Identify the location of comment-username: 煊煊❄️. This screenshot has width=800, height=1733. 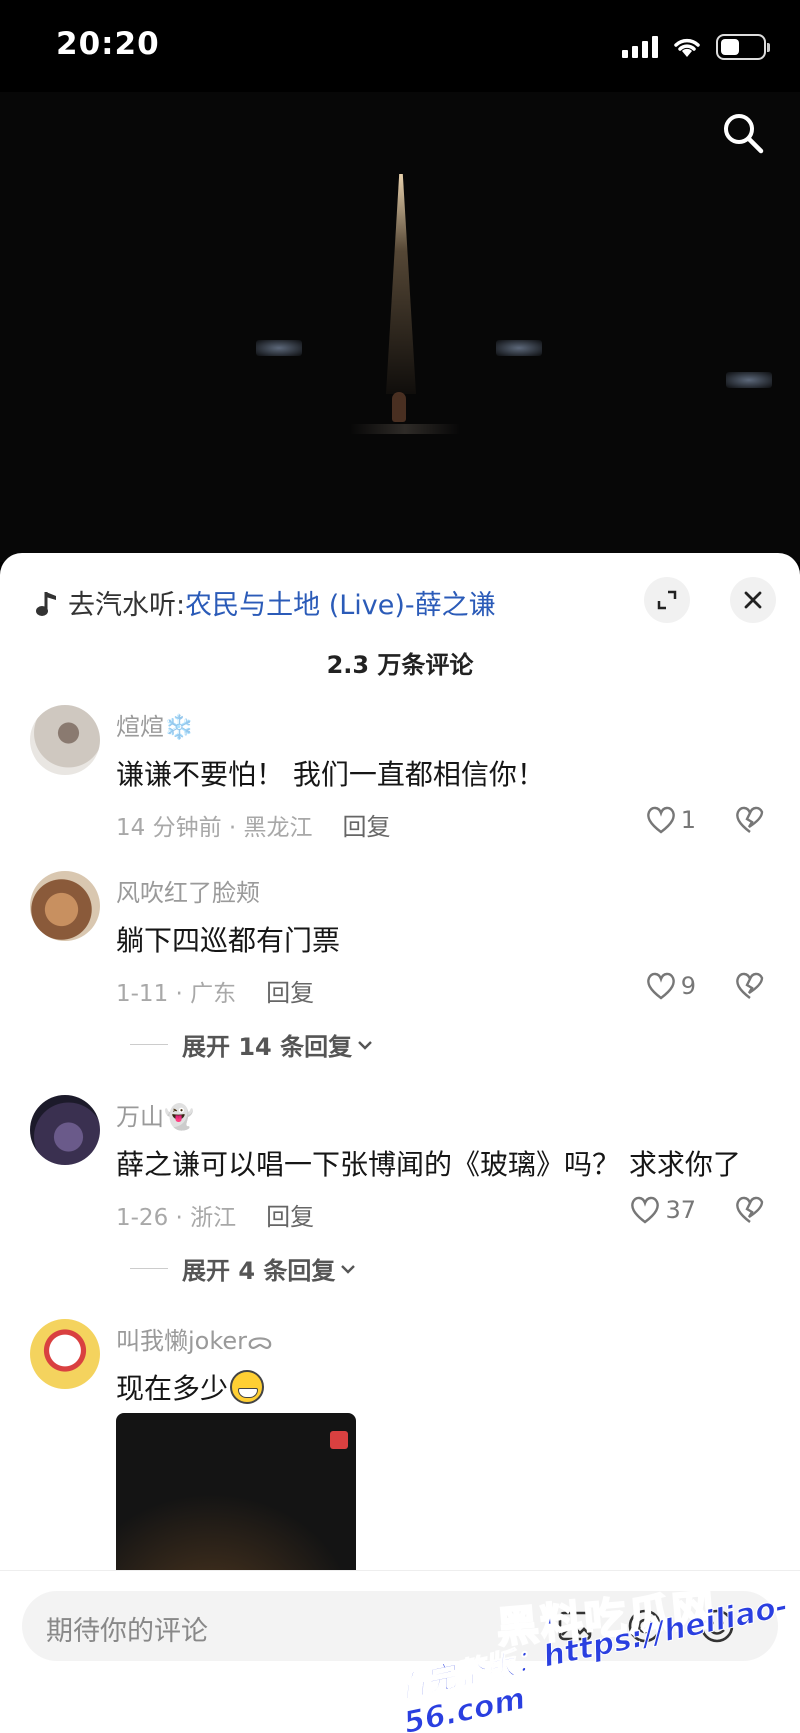
(155, 724).